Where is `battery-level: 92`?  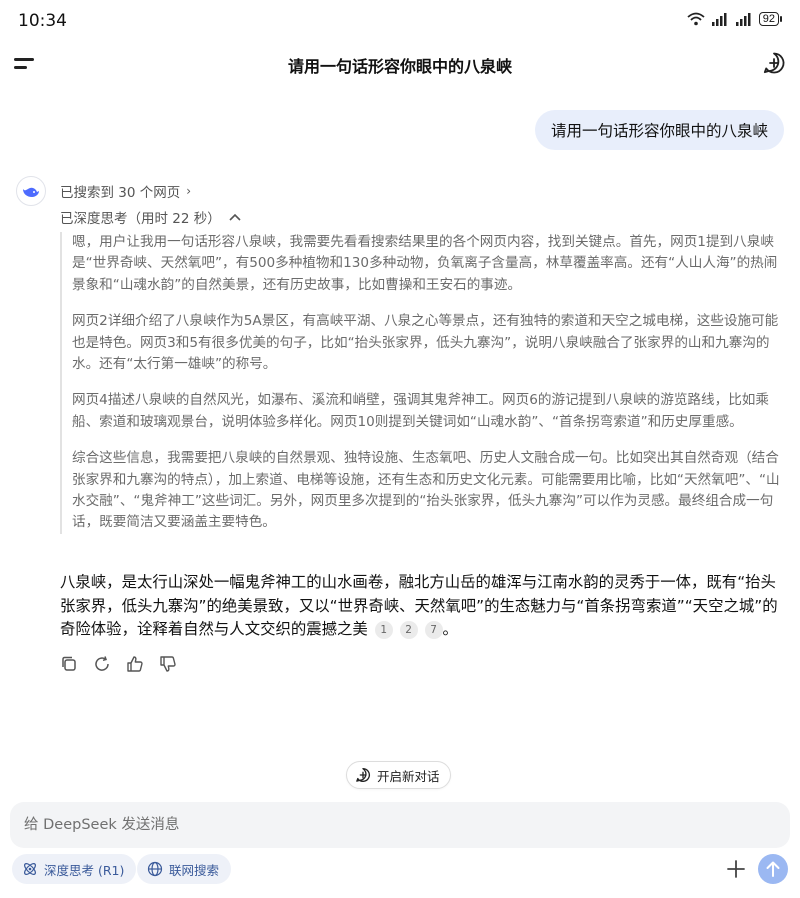 battery-level: 92 is located at coordinates (768, 19).